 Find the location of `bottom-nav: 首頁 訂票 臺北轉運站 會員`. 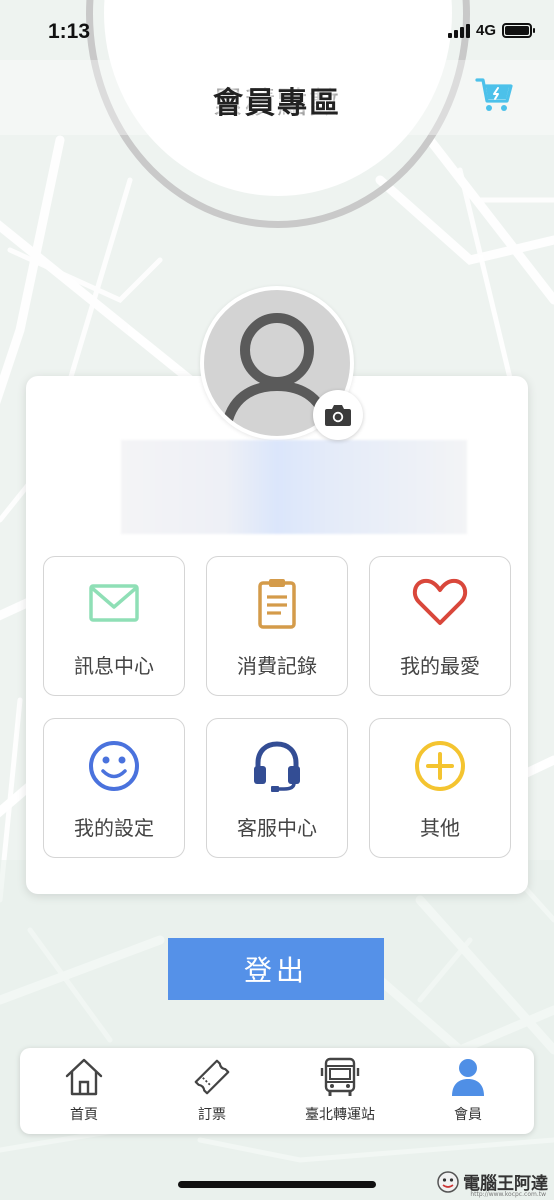

bottom-nav: 首頁 訂票 臺北轉運站 會員 is located at coordinates (277, 1091).